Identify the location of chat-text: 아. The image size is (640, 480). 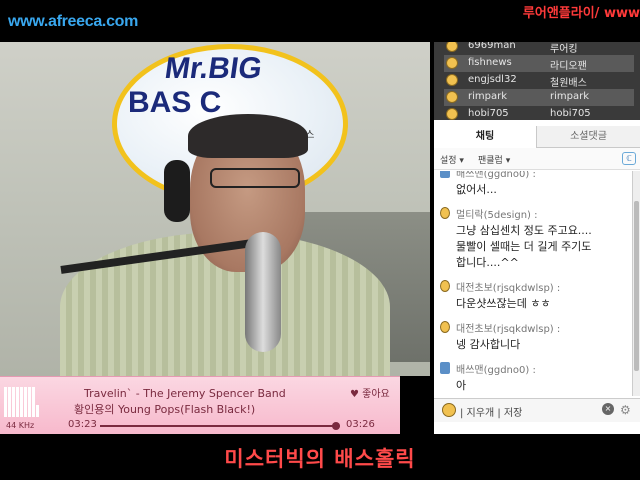
(461, 385).